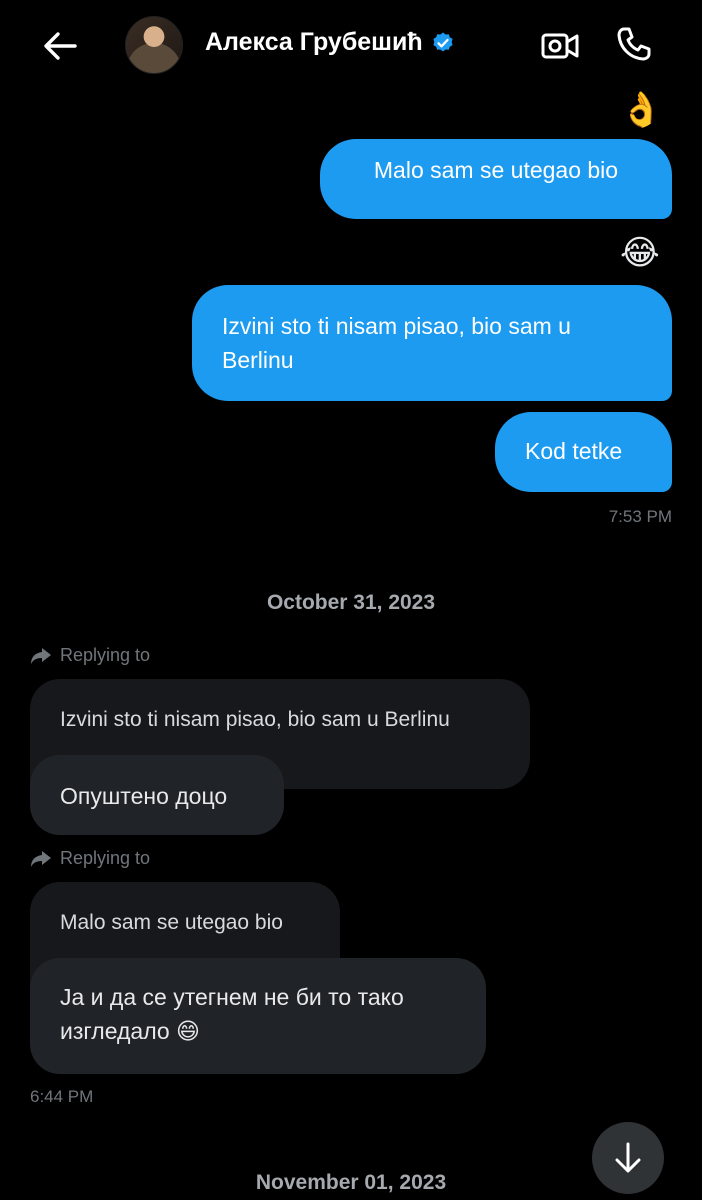  What do you see at coordinates (574, 451) in the screenshot?
I see `sent-message-text: Kod tetke` at bounding box center [574, 451].